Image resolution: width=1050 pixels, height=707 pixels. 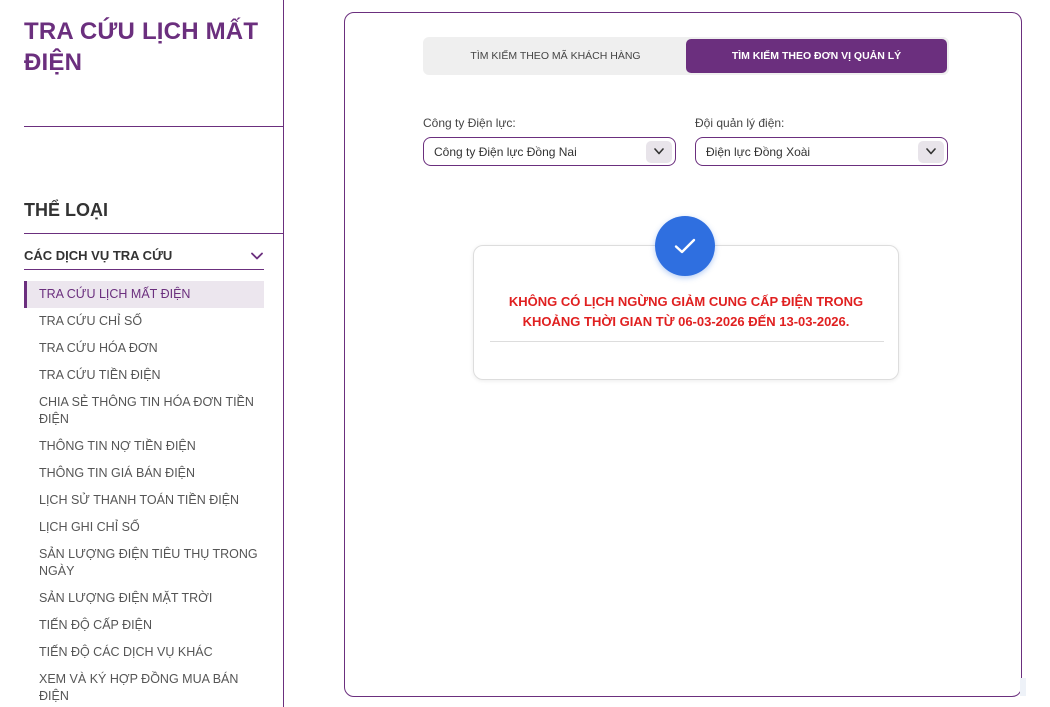 What do you see at coordinates (144, 500) in the screenshot?
I see `sidebar-item-payment-history: LỊCH SỬ THANH TOÁN TIỀN ĐIỆN` at bounding box center [144, 500].